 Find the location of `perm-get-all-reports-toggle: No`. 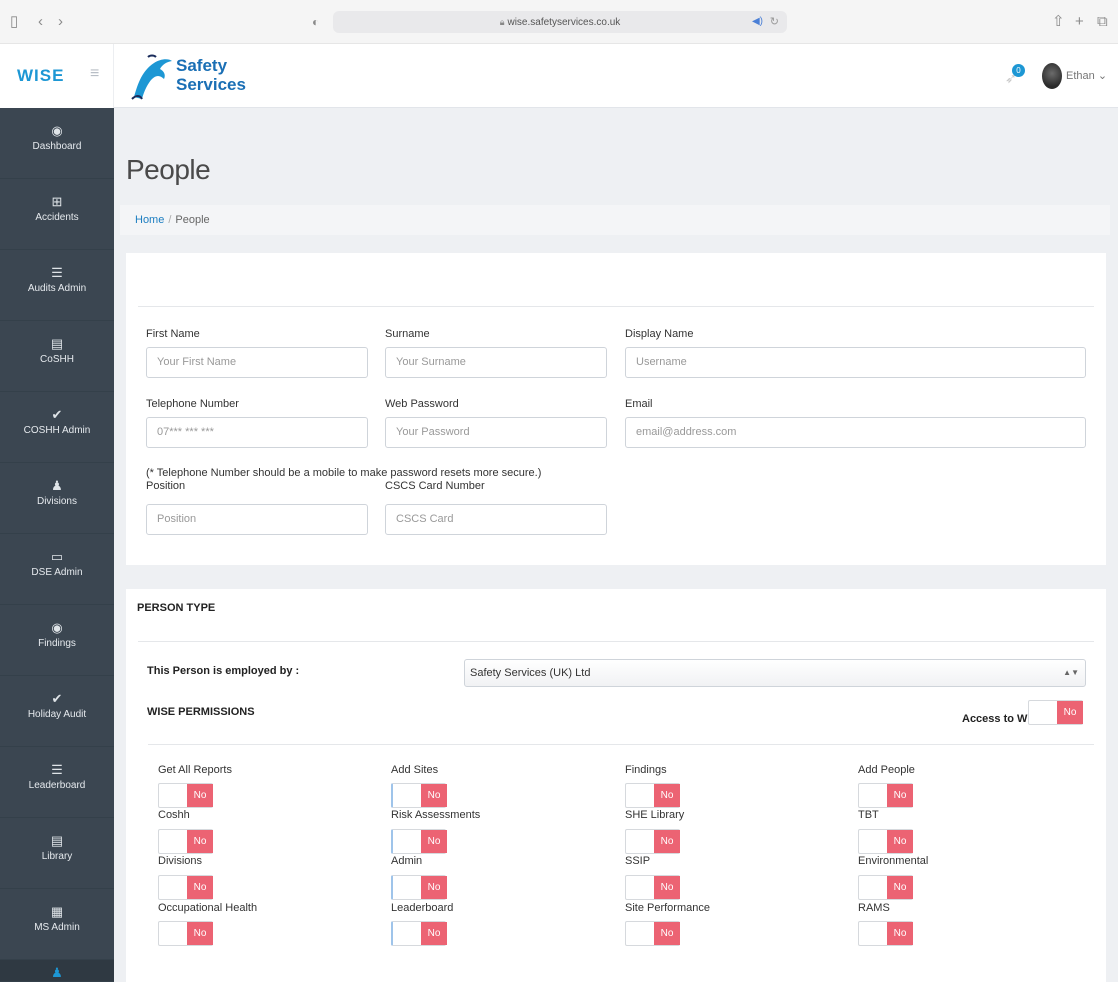

perm-get-all-reports-toggle: No is located at coordinates (185, 795).